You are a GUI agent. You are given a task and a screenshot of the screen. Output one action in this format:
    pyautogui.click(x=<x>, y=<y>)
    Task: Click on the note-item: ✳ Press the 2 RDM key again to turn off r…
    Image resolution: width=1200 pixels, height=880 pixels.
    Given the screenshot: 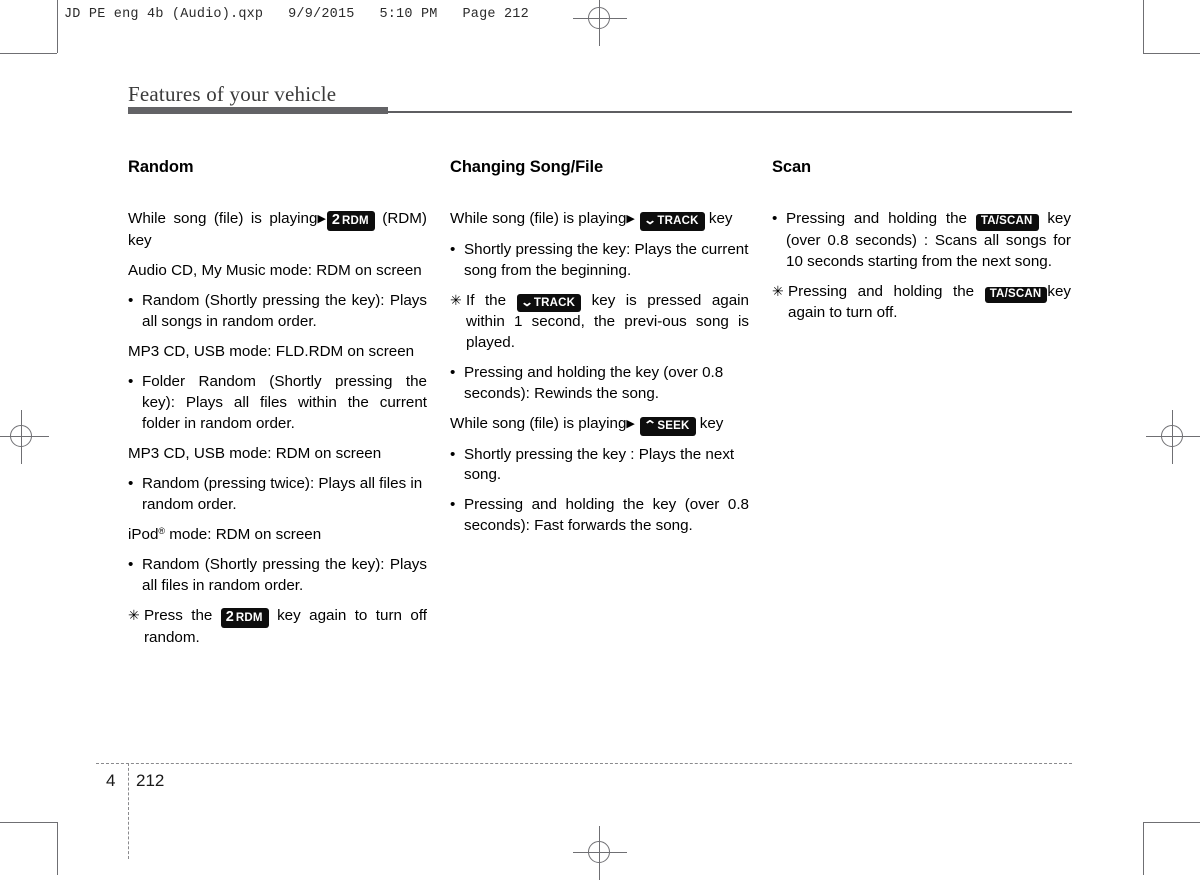 What is the action you would take?
    pyautogui.click(x=277, y=627)
    